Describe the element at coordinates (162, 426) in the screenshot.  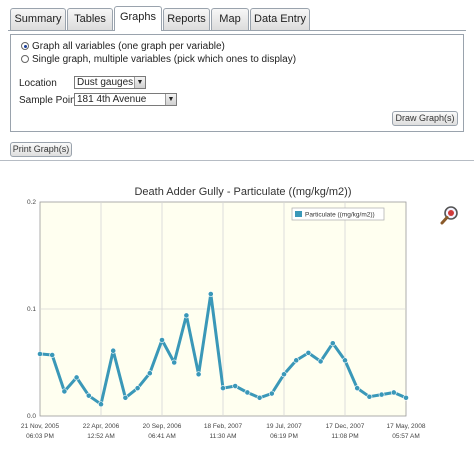
I see `x-tick-date: 20 Sep, 2006` at that location.